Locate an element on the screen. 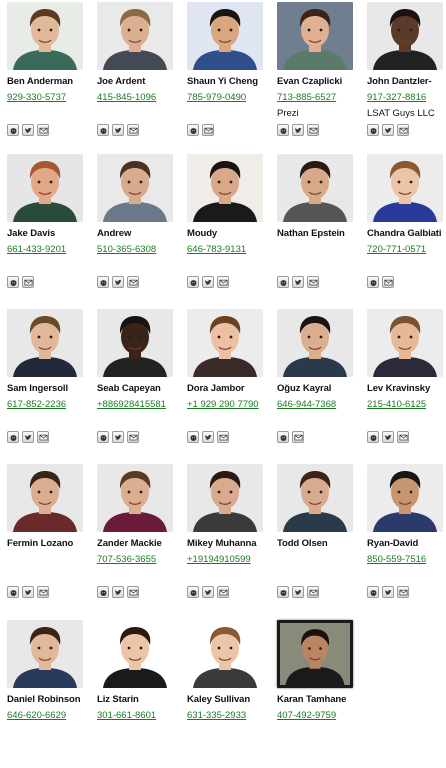 This screenshot has width=446, height=768. phone-link: +886928415581 is located at coordinates (131, 404).